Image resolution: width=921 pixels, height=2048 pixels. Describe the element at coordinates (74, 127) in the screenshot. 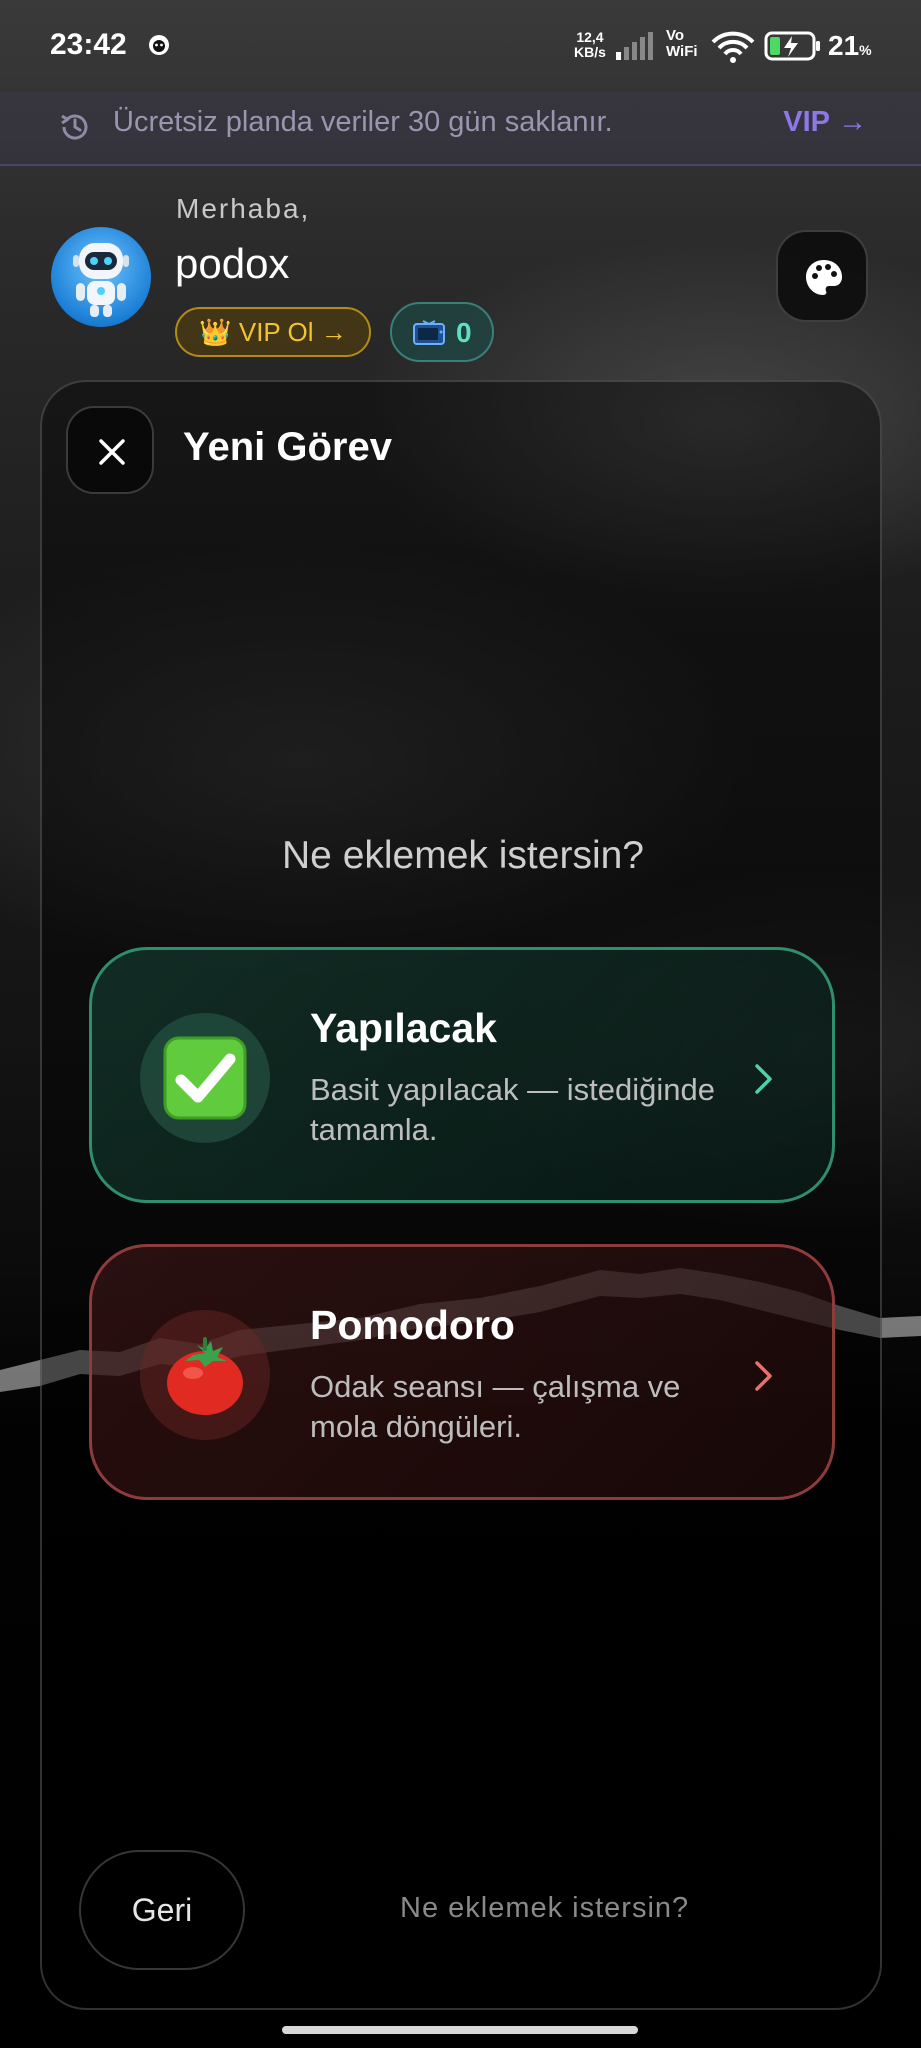

I see `history-icon` at that location.